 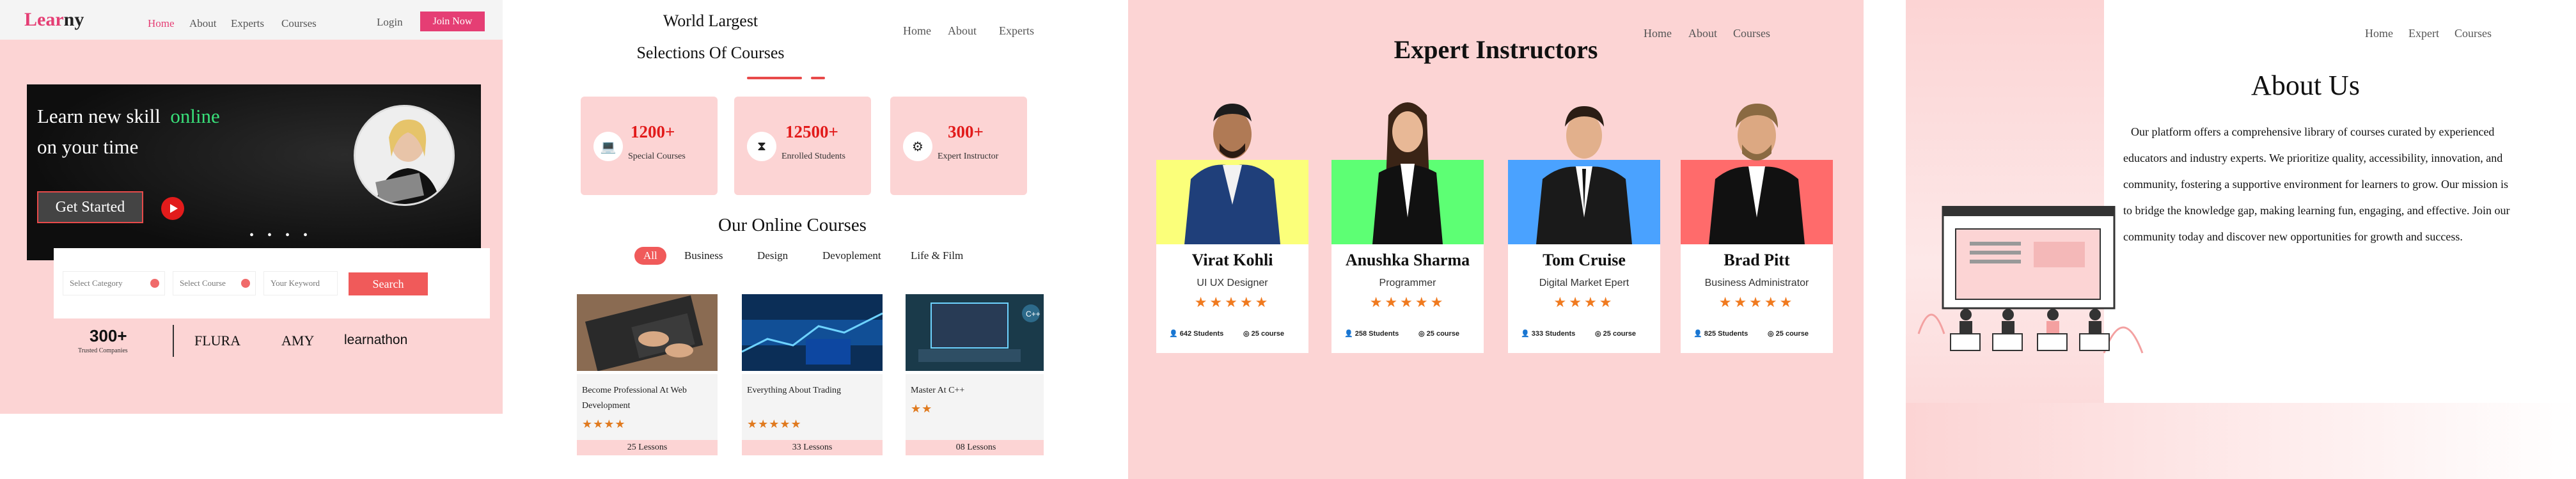 I want to click on svg-text: C++, so click(x=1033, y=314).